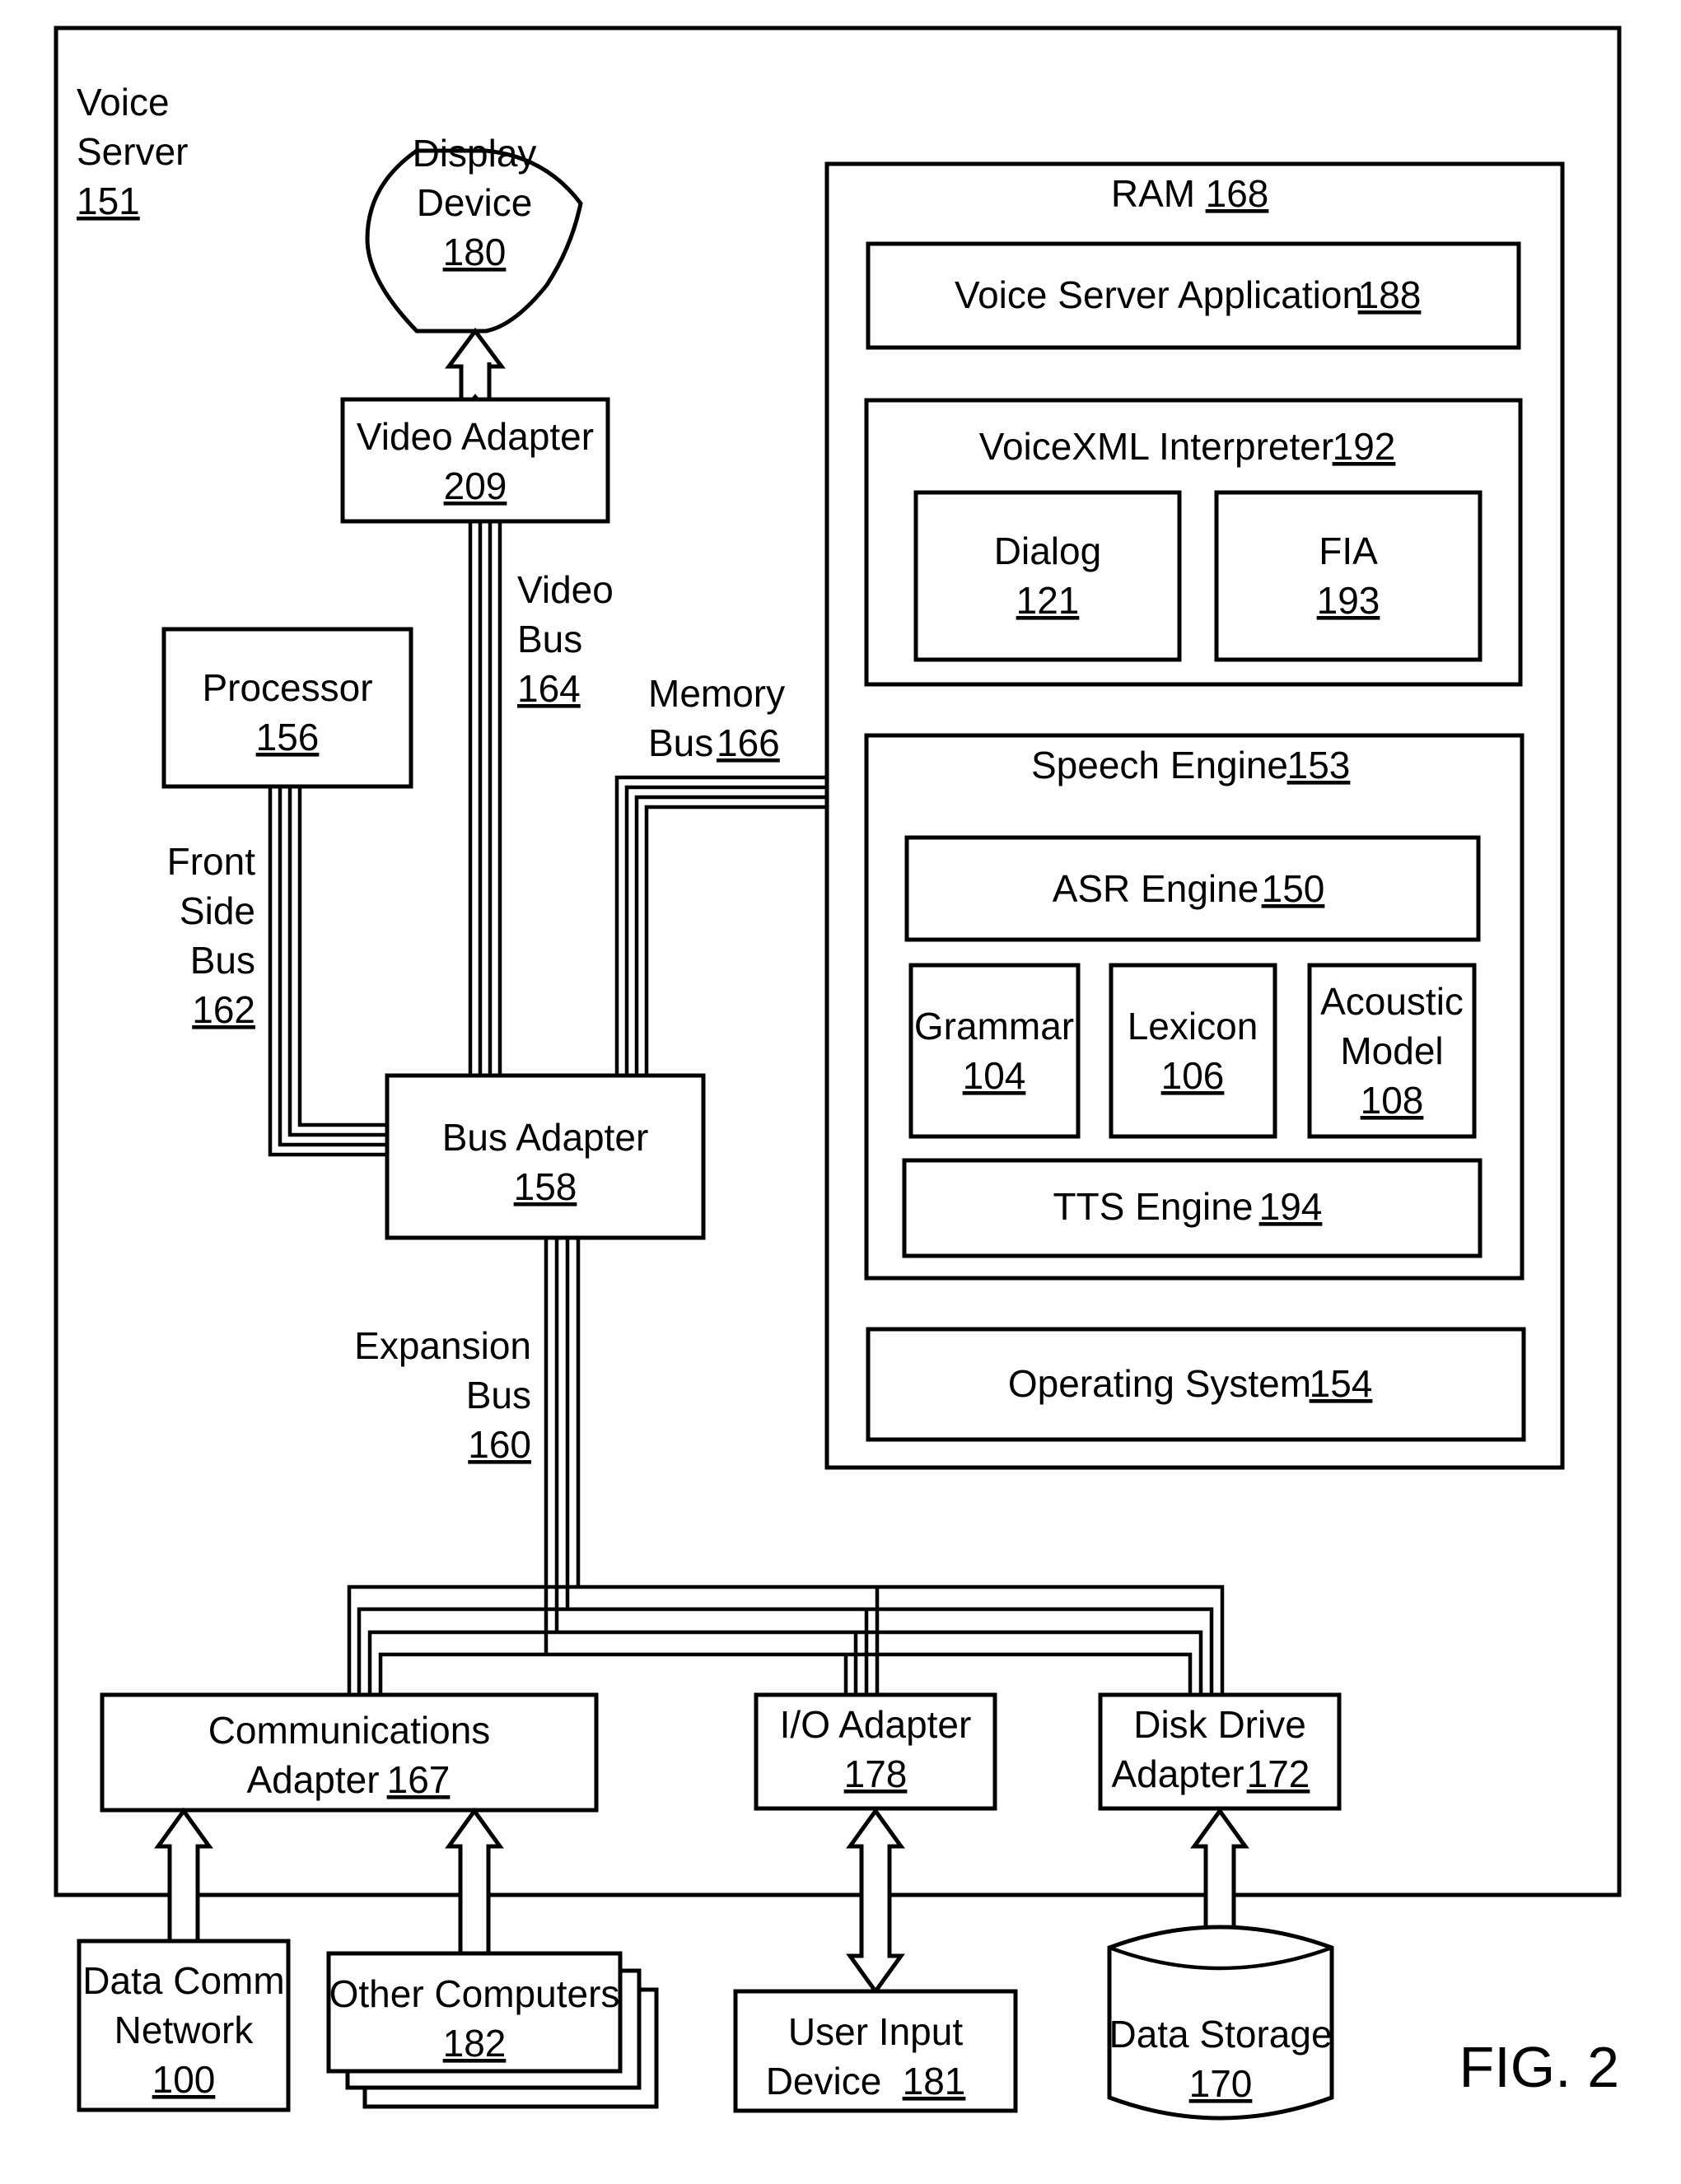 The image size is (1681, 2184). Describe the element at coordinates (1159, 1383) in the screenshot. I see `operating-system-name: Operating System` at that location.